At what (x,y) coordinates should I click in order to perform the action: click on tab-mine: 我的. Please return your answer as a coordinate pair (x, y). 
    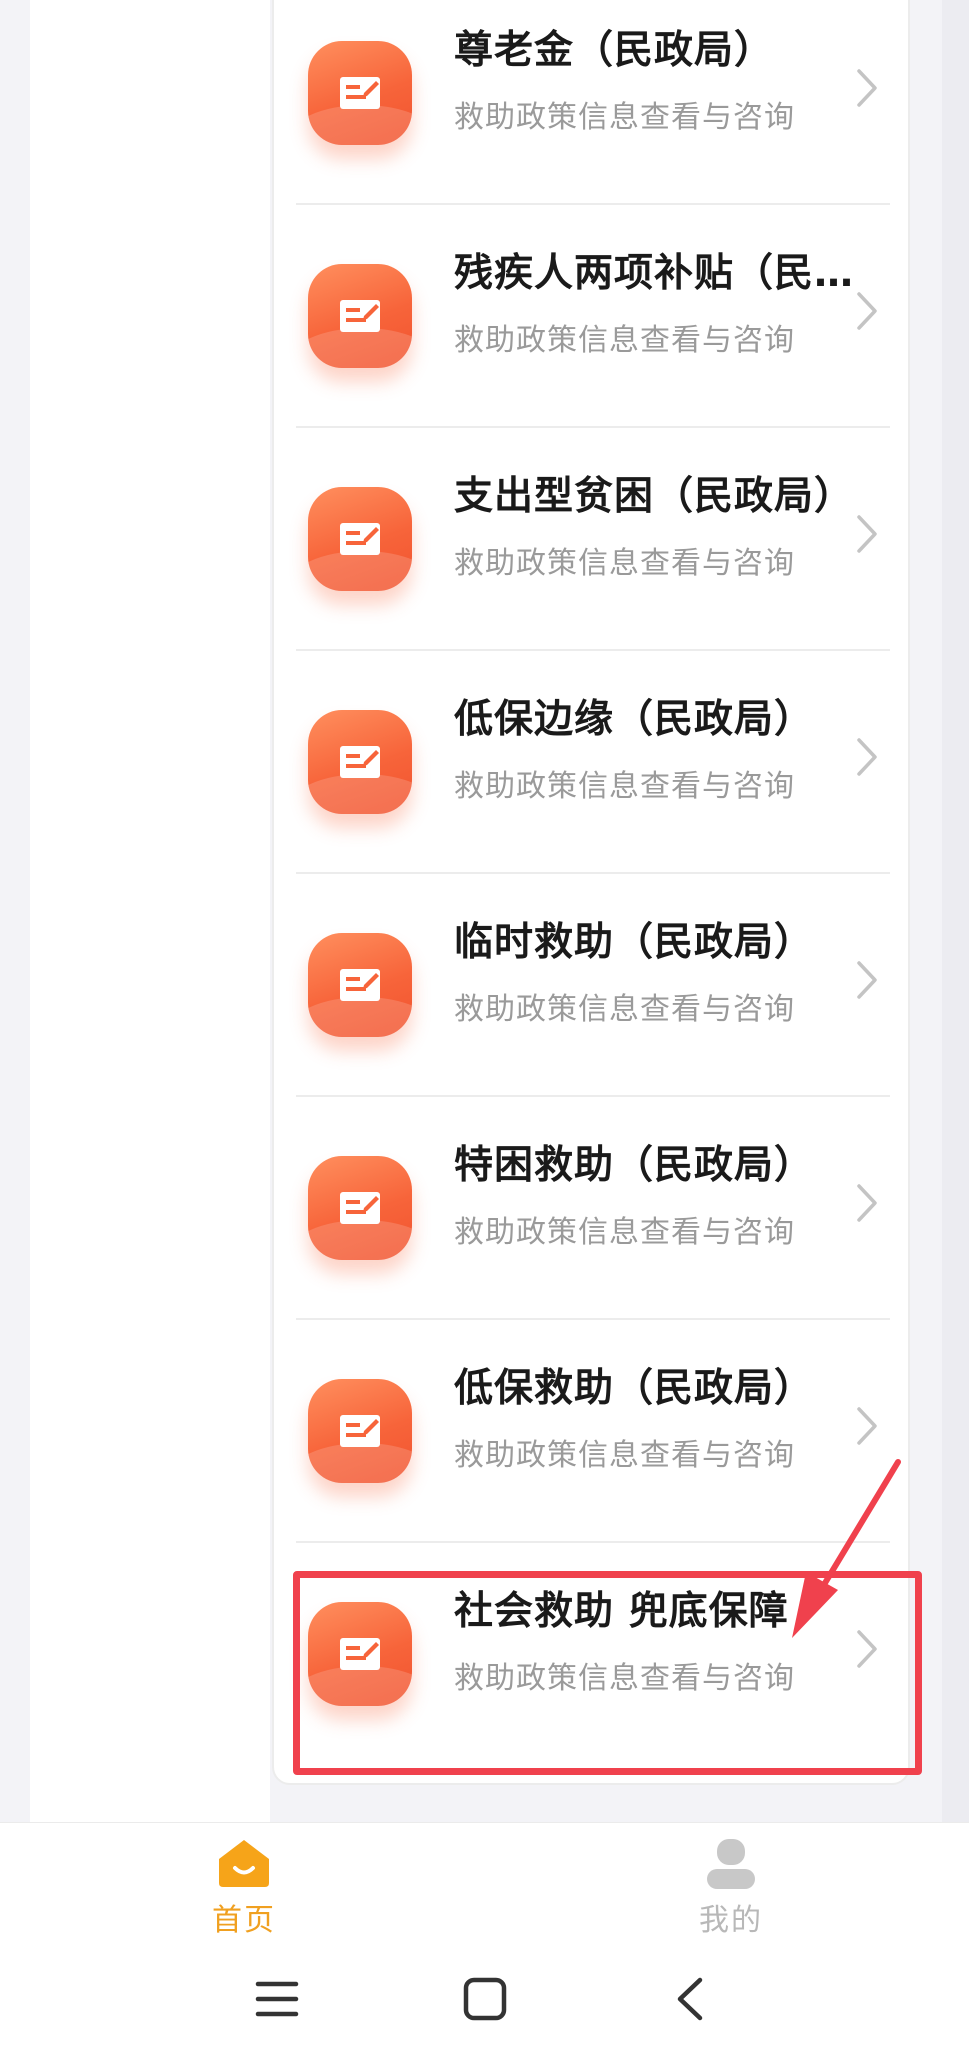
    Looking at the image, I should click on (731, 1887).